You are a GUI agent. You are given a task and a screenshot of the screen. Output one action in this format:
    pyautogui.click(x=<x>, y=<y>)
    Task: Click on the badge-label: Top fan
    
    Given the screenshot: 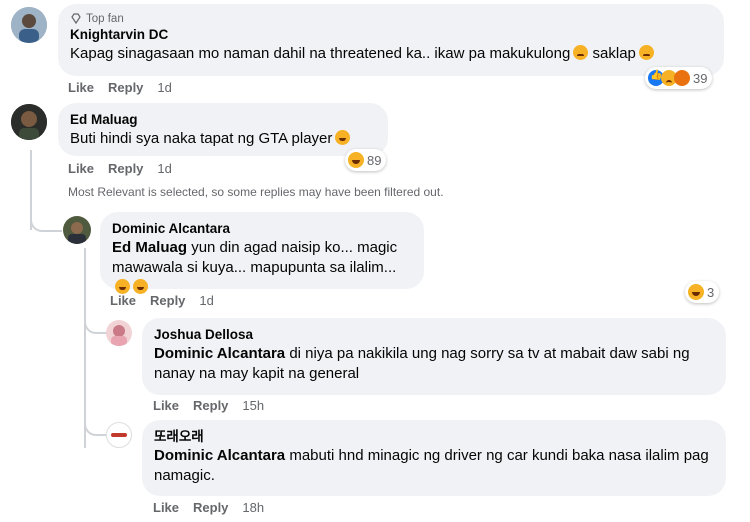 What is the action you would take?
    pyautogui.click(x=105, y=19)
    